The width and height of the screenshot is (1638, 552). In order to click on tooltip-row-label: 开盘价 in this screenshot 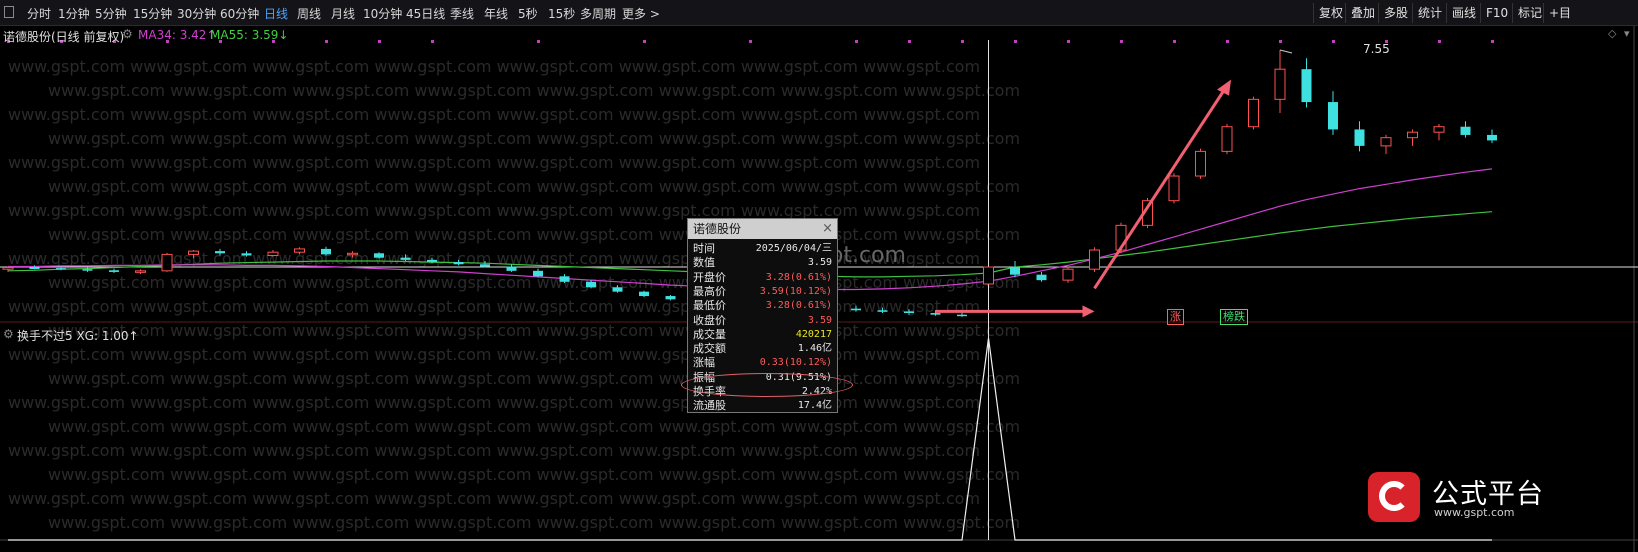, I will do `click(709, 277)`.